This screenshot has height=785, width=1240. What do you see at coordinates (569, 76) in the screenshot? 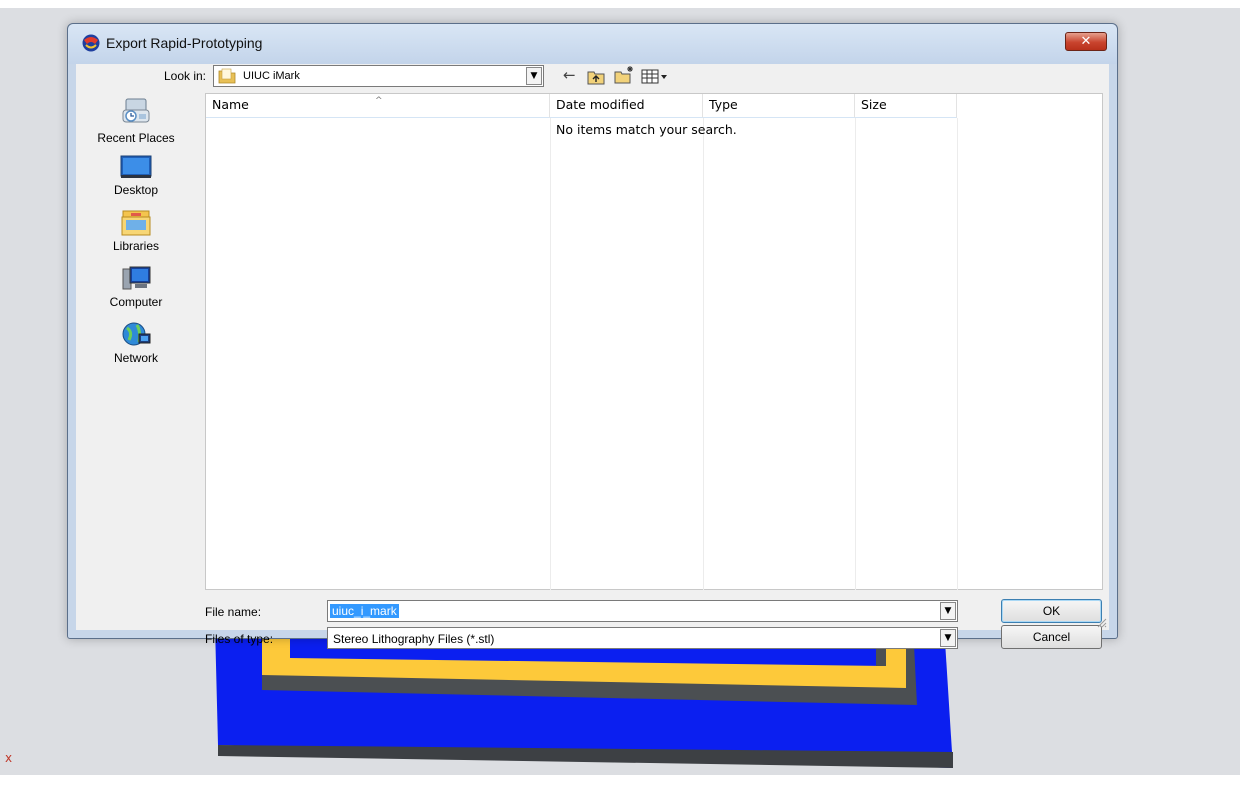
I see `back-arrow-icon: ←` at bounding box center [569, 76].